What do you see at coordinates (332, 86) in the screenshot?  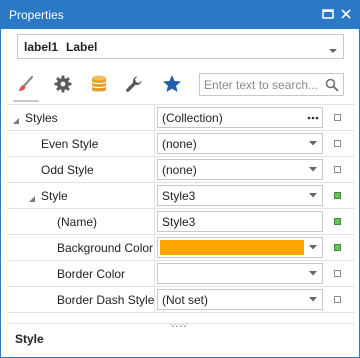 I see `search-icon` at bounding box center [332, 86].